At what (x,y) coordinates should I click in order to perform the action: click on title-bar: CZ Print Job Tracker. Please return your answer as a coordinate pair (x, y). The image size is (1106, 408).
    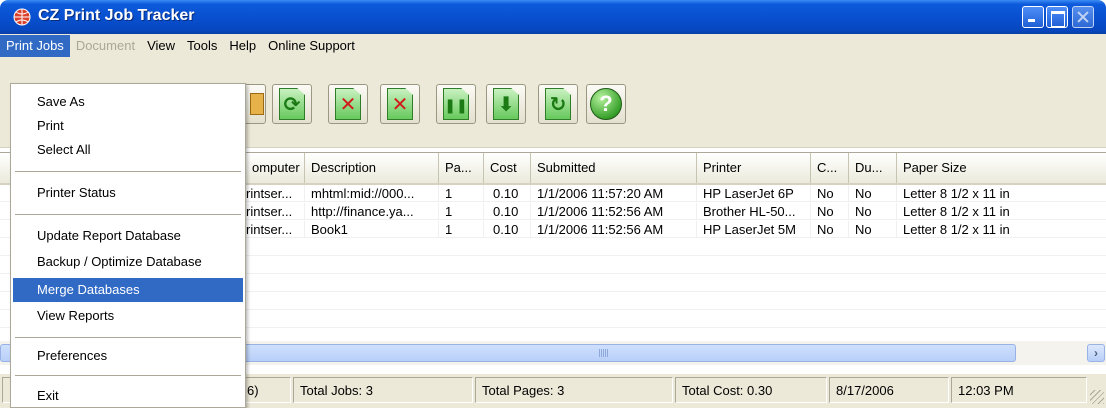
    Looking at the image, I should click on (553, 17).